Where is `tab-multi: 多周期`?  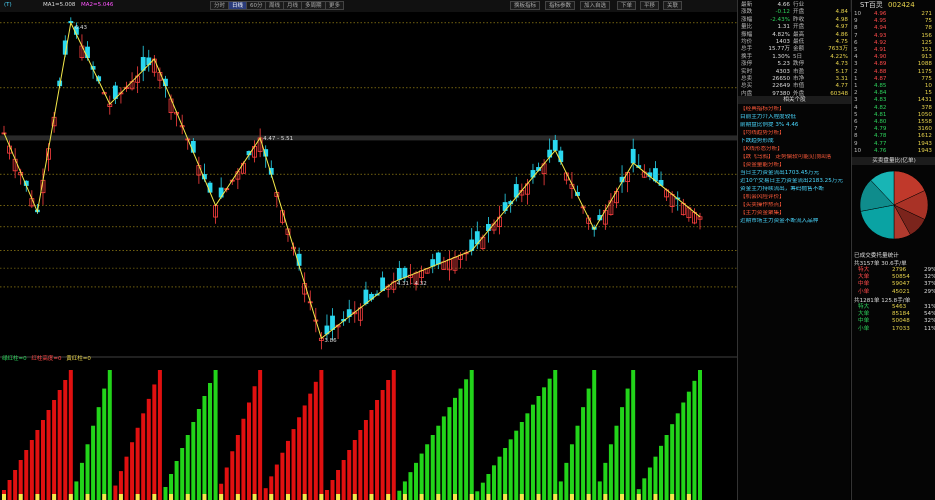
tab-multi: 多周期 is located at coordinates (313, 5).